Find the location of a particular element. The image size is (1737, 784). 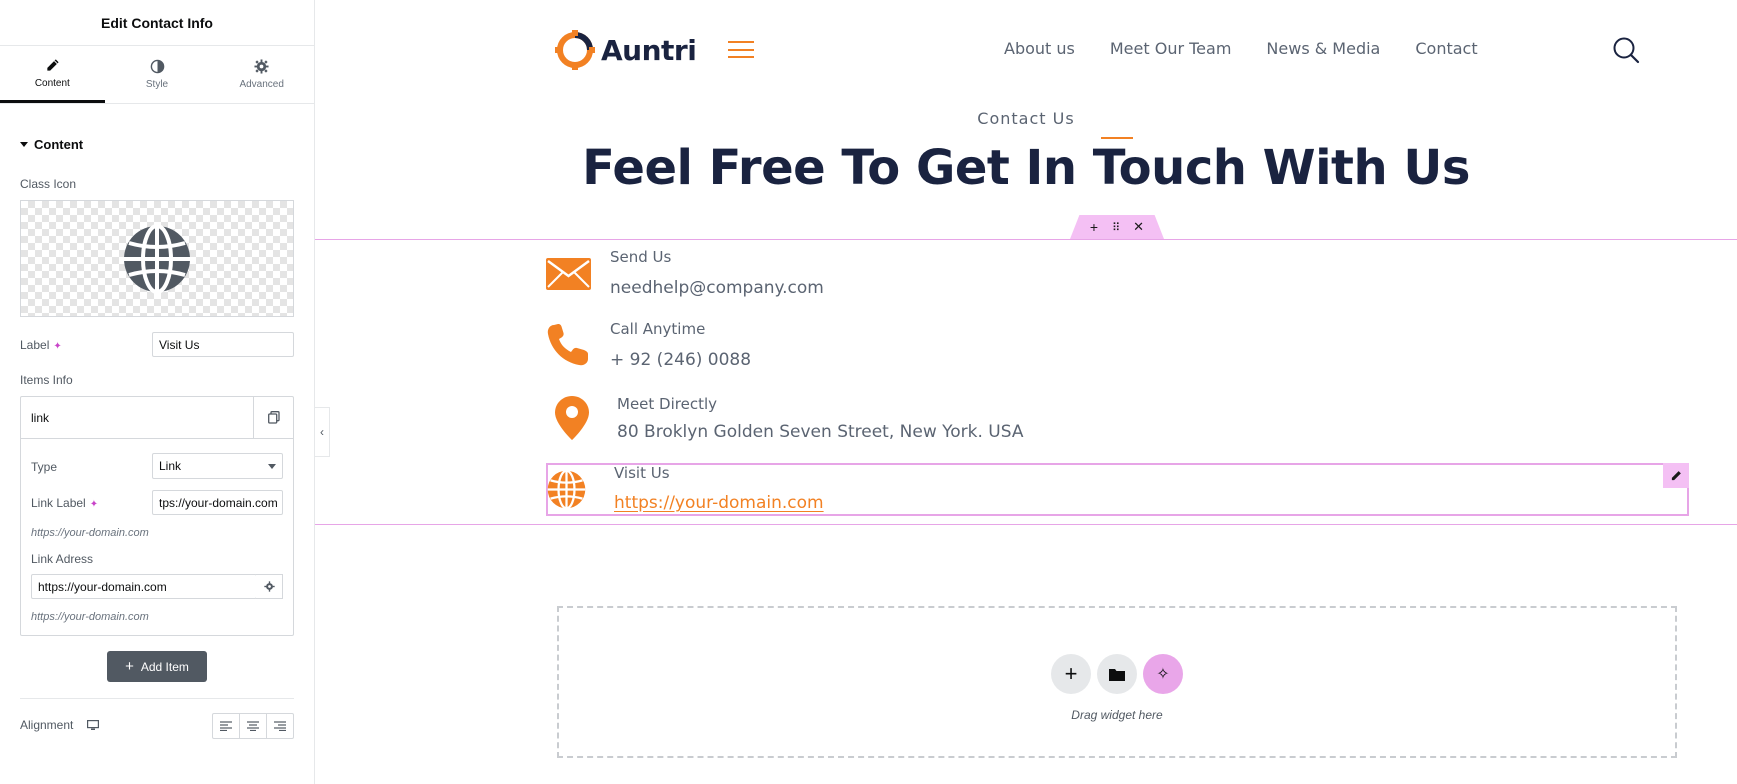

label-field-label: Label ✦ is located at coordinates (41, 345).